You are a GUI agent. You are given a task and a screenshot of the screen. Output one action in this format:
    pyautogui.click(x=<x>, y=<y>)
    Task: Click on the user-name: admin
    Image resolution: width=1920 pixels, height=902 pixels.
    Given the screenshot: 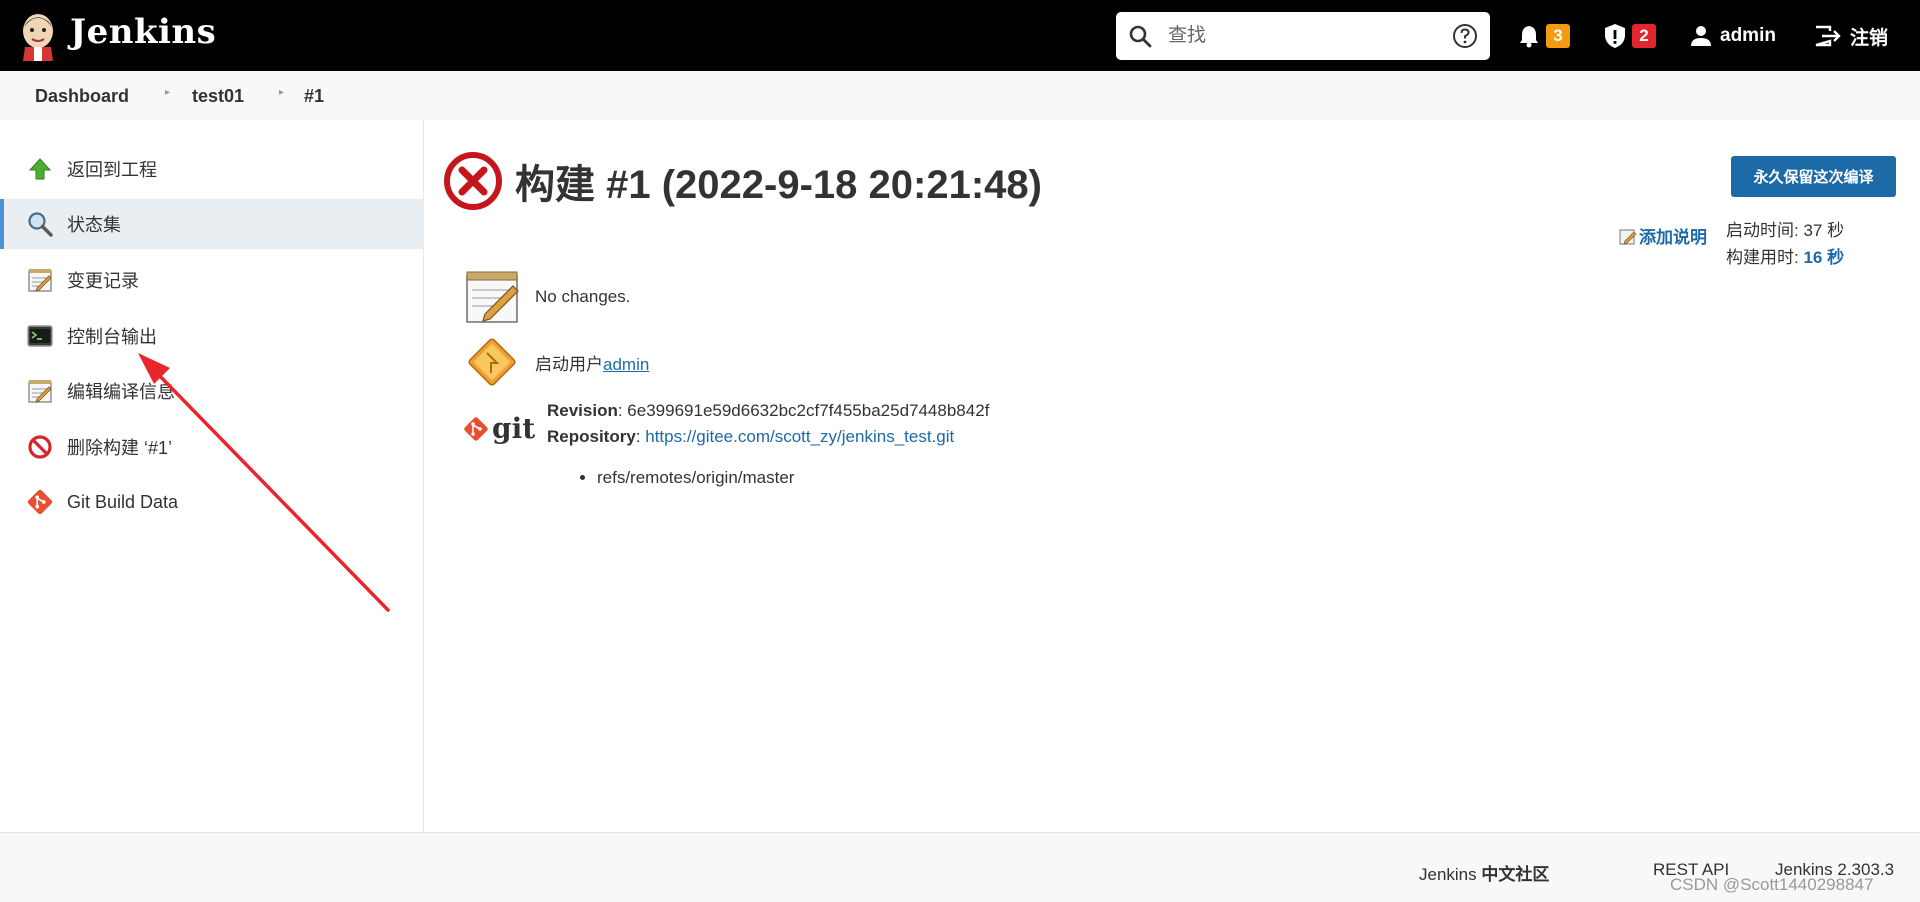 What is the action you would take?
    pyautogui.click(x=1748, y=35)
    